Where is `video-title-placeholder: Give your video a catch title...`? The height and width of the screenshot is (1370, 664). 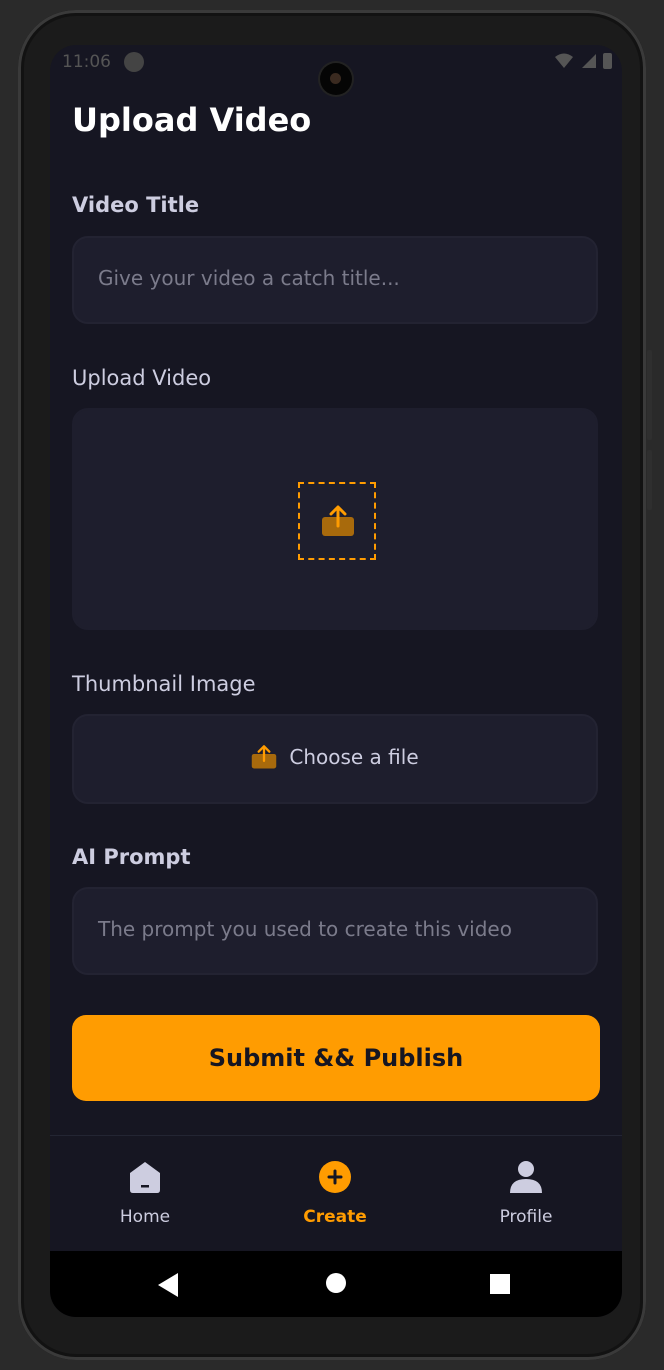 video-title-placeholder: Give your video a catch title... is located at coordinates (249, 278).